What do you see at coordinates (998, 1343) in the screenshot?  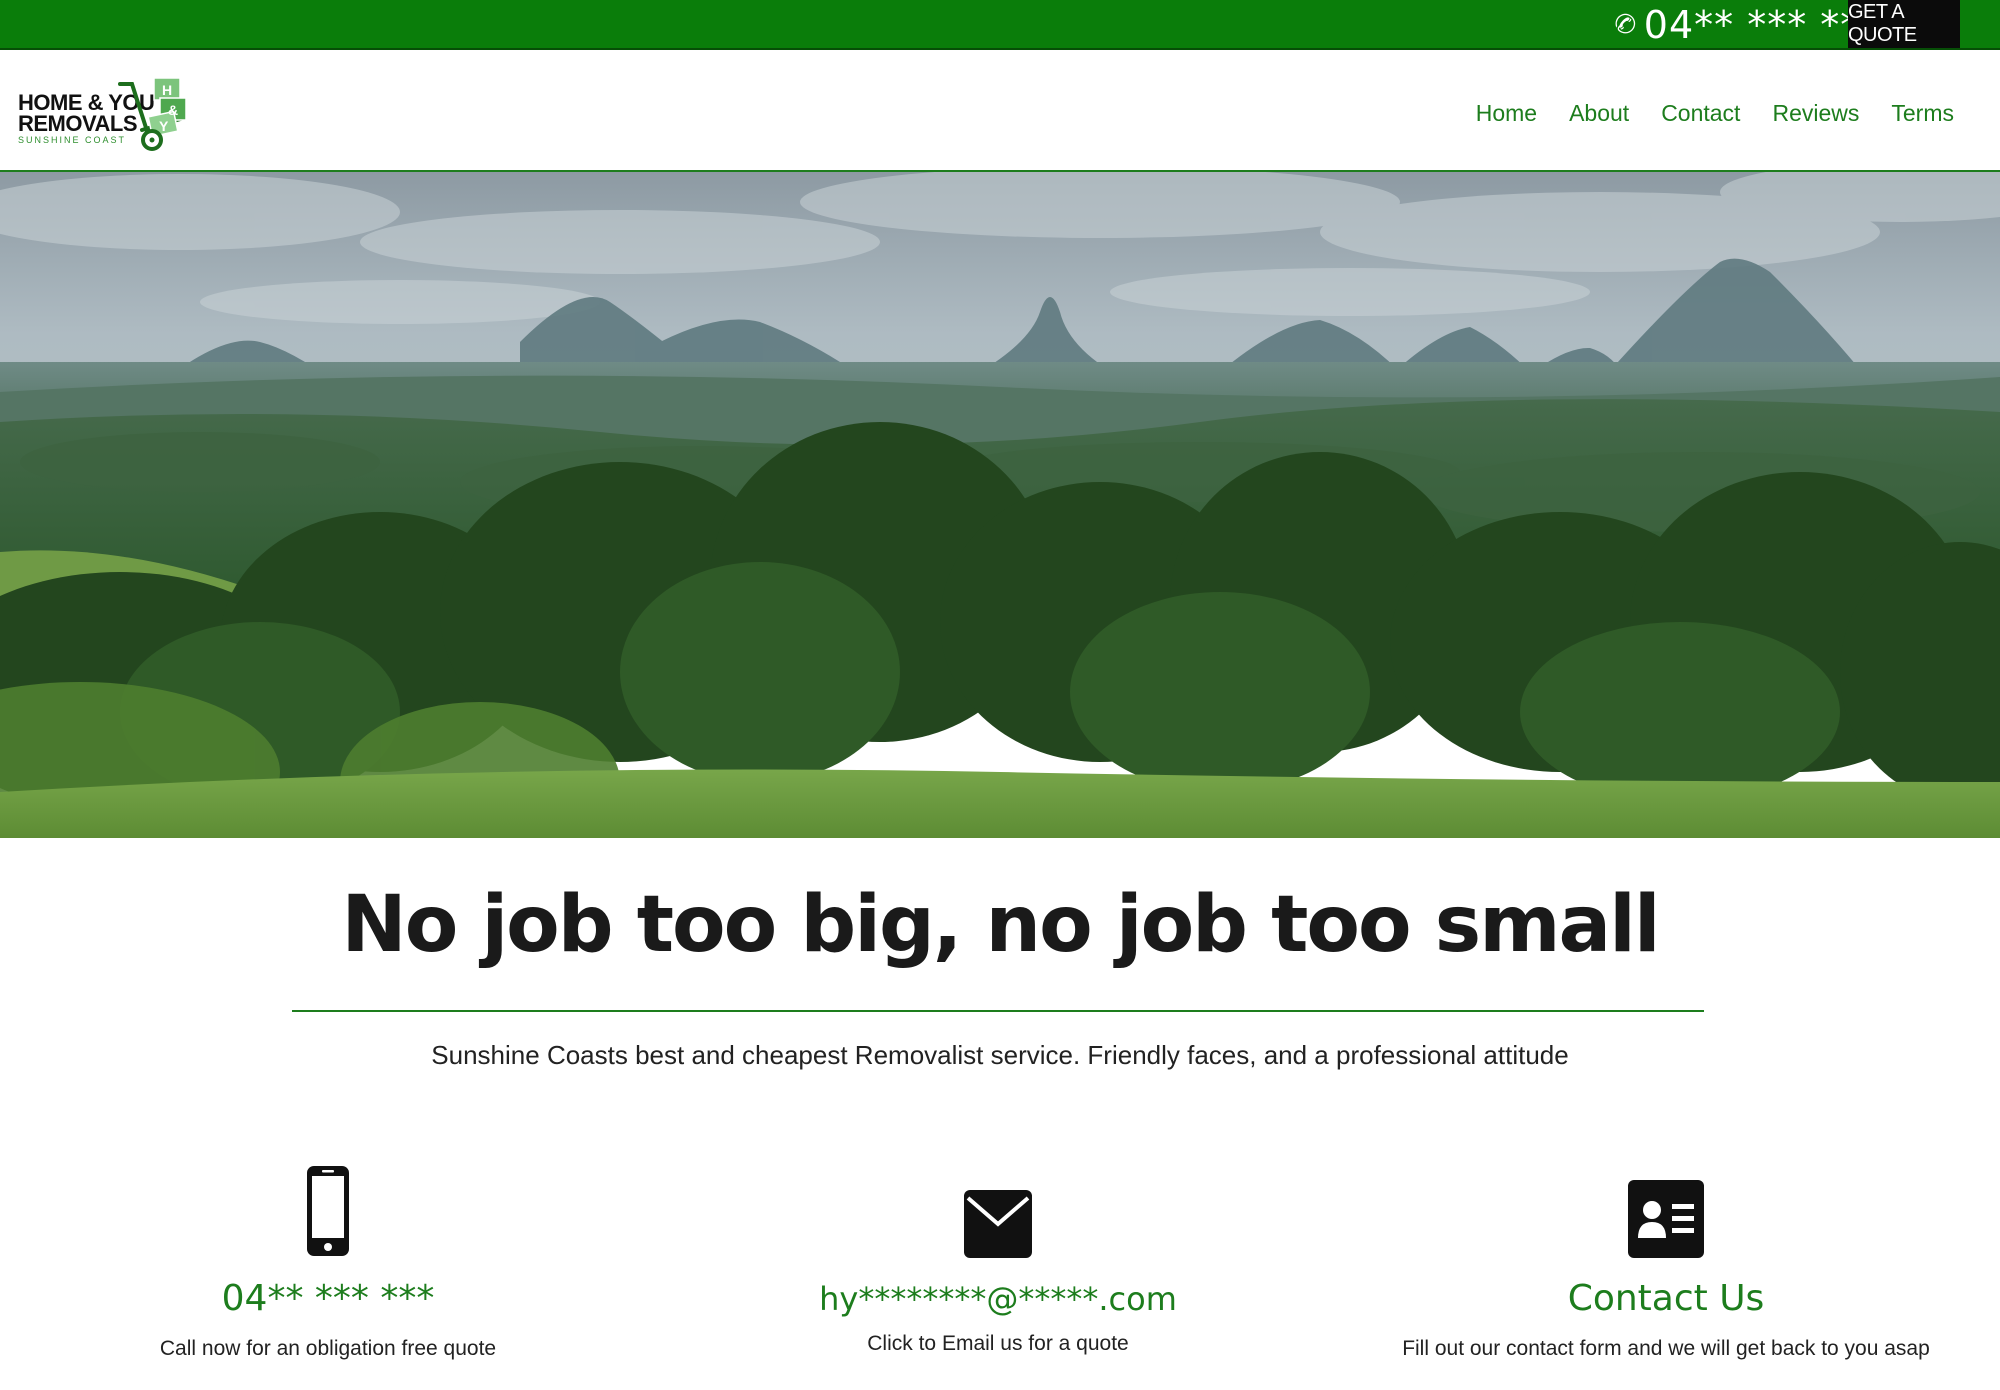 I see `feature-email-description: Click to Email us for a quote` at bounding box center [998, 1343].